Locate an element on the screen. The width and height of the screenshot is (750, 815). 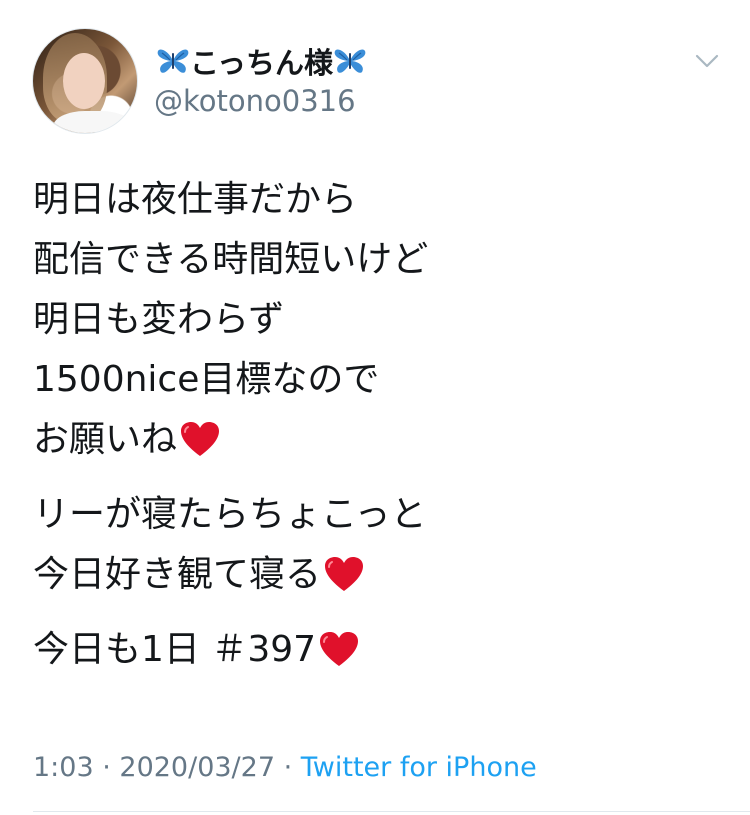
avatar-shoulder is located at coordinates (93, 122).